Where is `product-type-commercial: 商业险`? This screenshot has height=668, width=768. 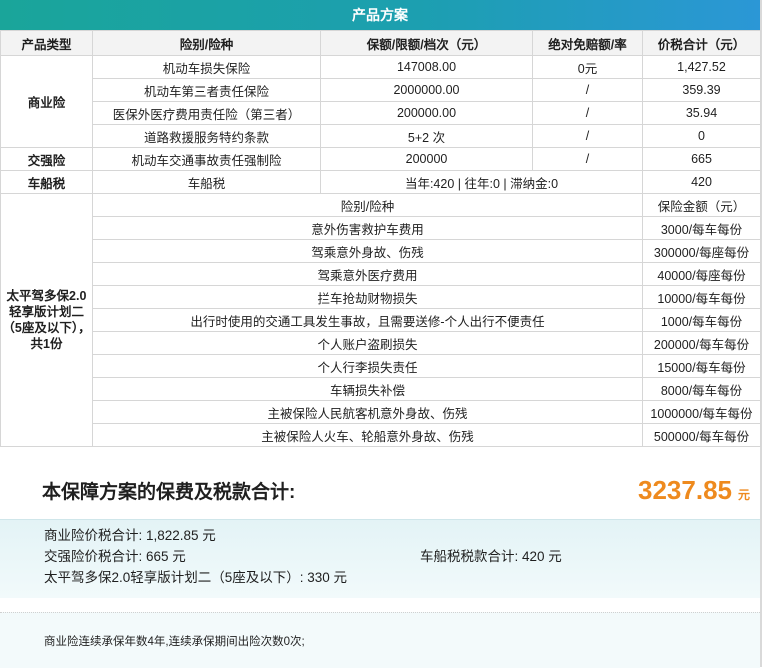
product-type-commercial: 商业险 is located at coordinates (46, 101).